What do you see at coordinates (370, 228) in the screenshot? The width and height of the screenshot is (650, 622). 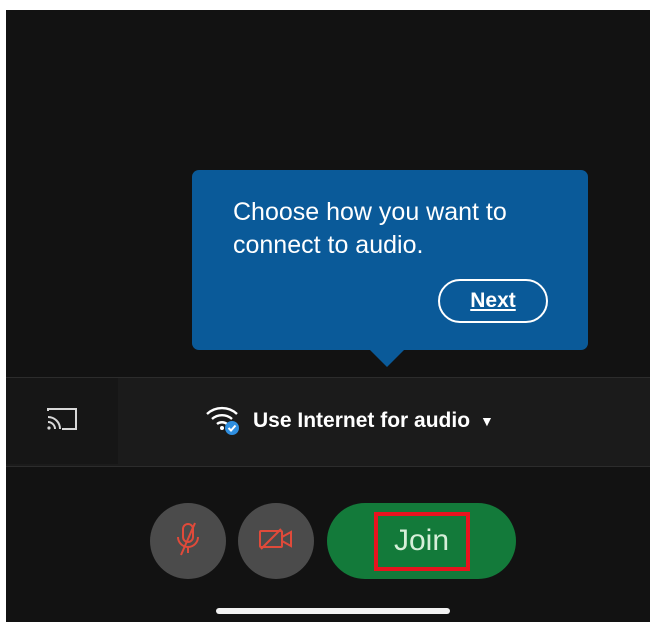 I see `tooltip-message: Choose how you want to connect to audio.` at bounding box center [370, 228].